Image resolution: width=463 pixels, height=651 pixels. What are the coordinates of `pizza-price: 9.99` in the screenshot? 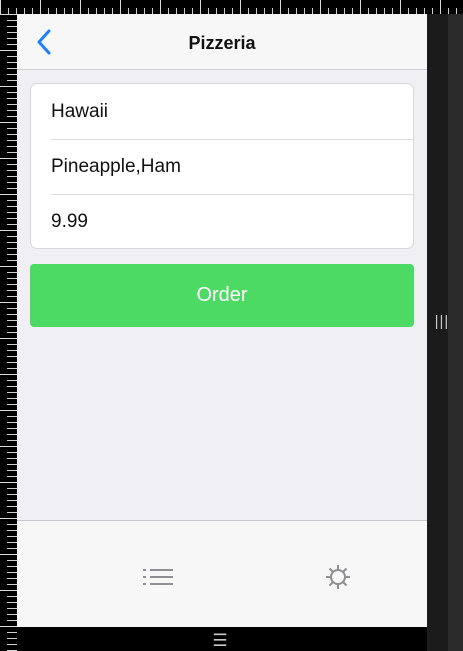 It's located at (69, 221).